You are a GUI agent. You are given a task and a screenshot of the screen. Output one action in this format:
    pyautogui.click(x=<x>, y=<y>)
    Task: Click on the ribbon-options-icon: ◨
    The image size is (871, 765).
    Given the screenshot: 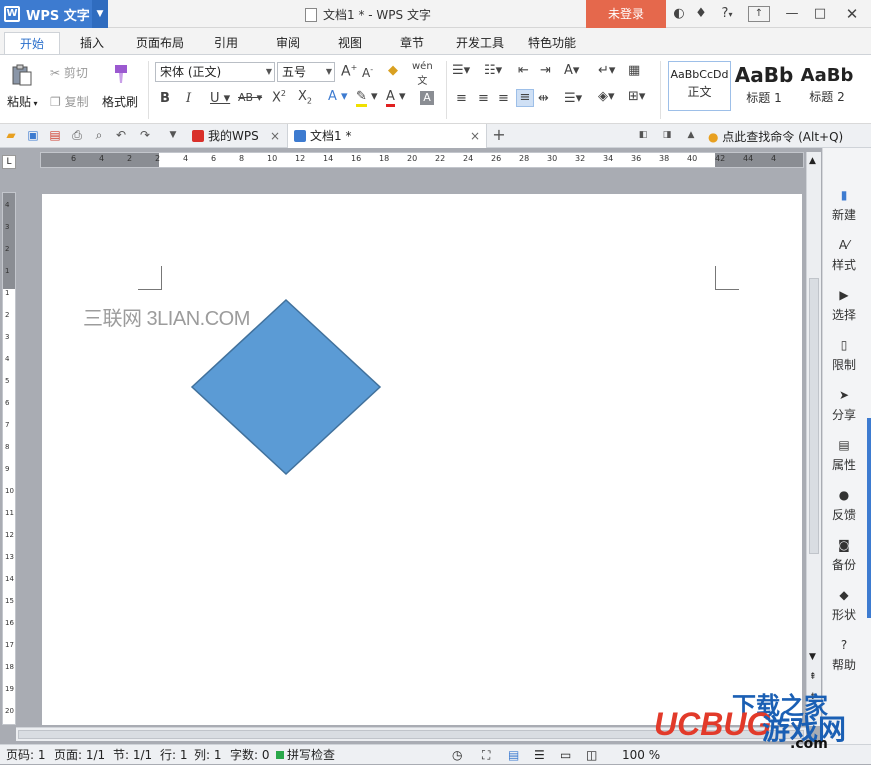 What is the action you would take?
    pyautogui.click(x=667, y=135)
    